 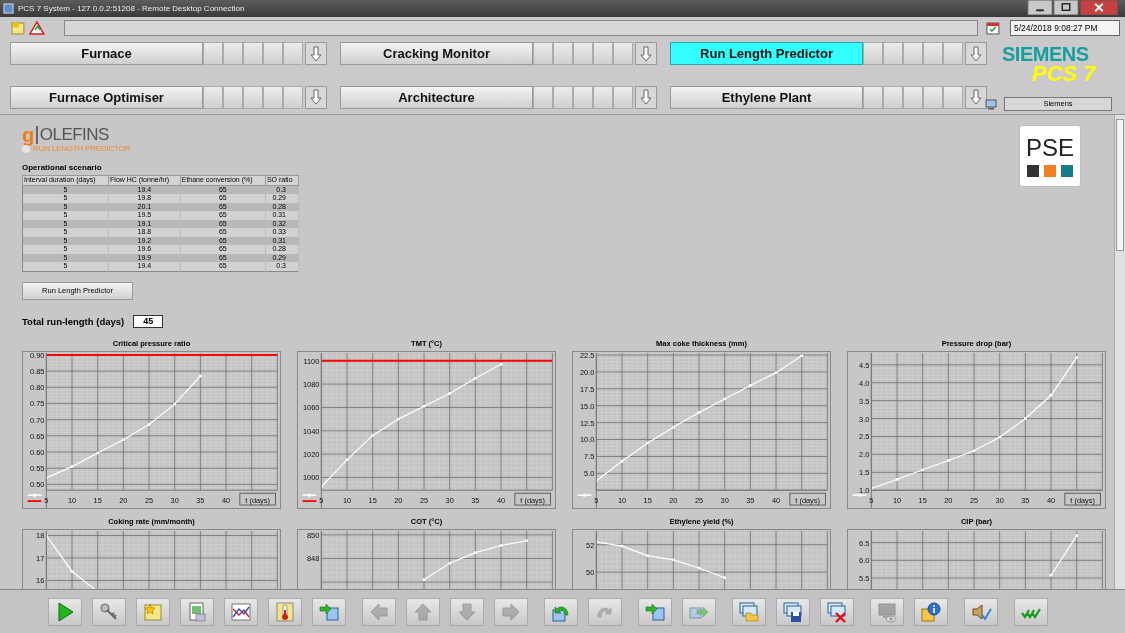 I want to click on logo-name: OLEFINS, so click(x=74, y=135).